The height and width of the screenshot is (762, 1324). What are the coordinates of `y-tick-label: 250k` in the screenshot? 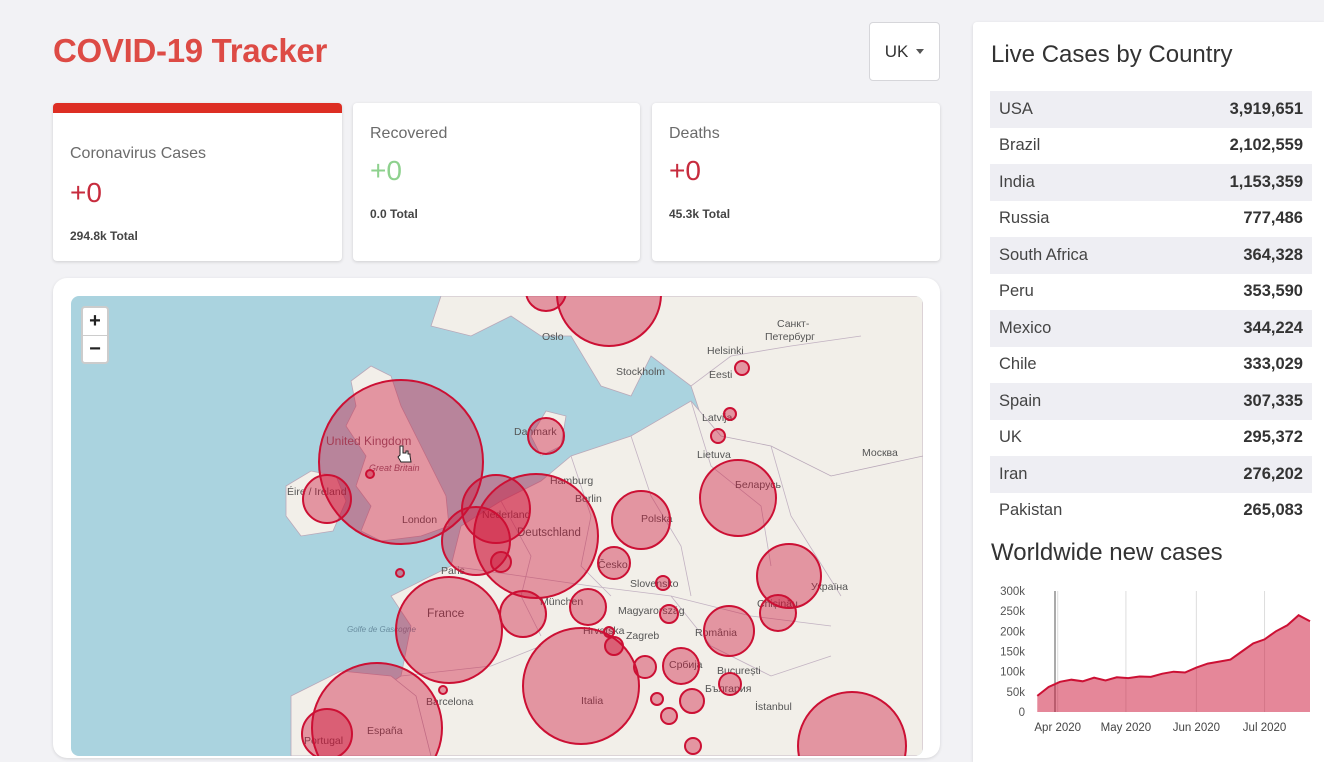 It's located at (1012, 612).